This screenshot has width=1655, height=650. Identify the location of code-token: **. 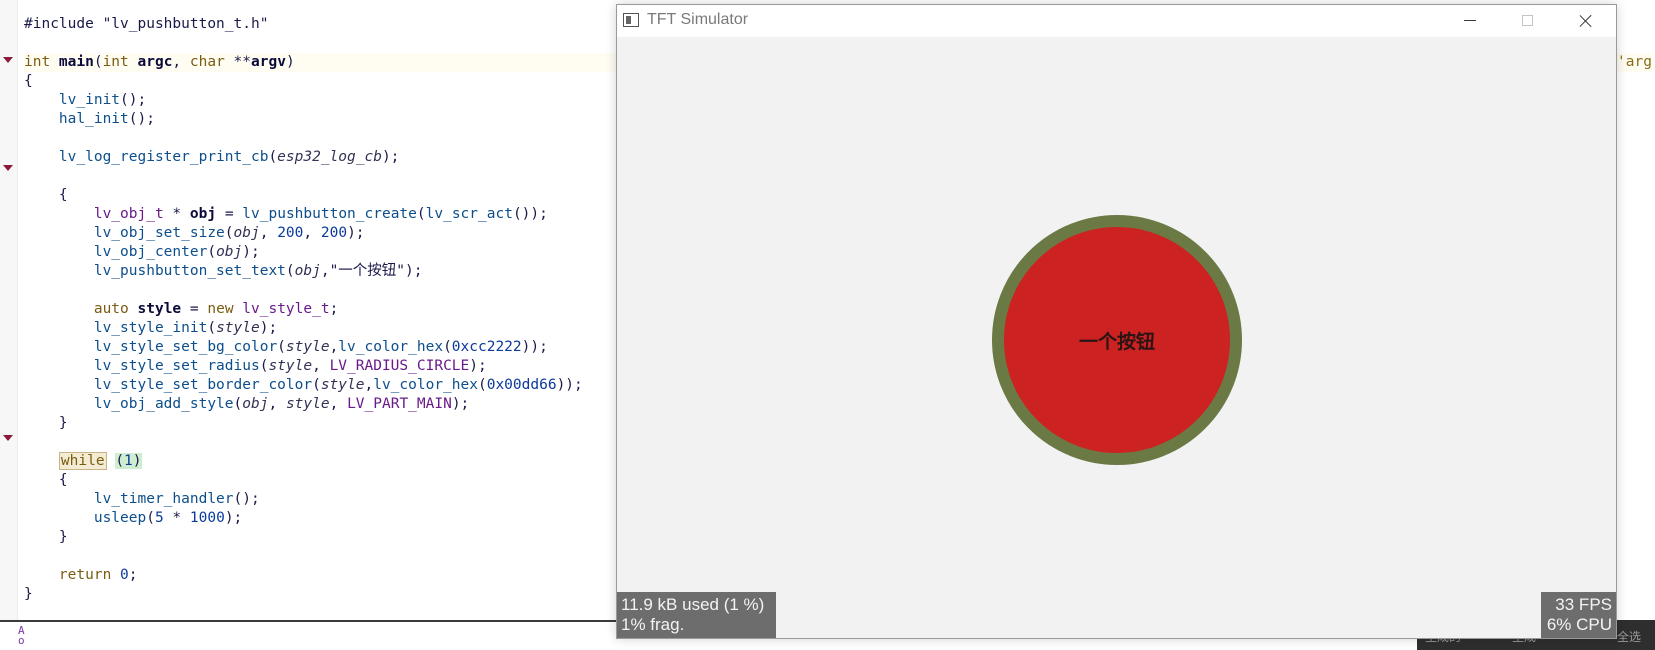
(242, 62).